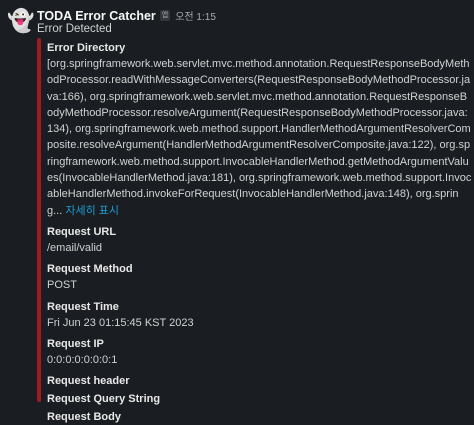 This screenshot has height=425, width=474. What do you see at coordinates (92, 211) in the screenshot?
I see `see-more-link: 자세히 표시` at bounding box center [92, 211].